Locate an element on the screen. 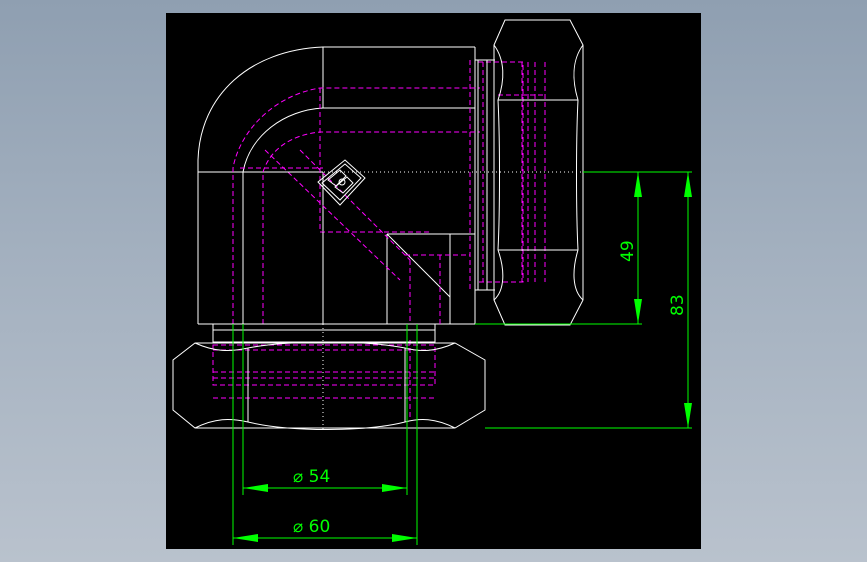 This screenshot has height=562, width=867. bottom-hex-nut is located at coordinates (329, 376).